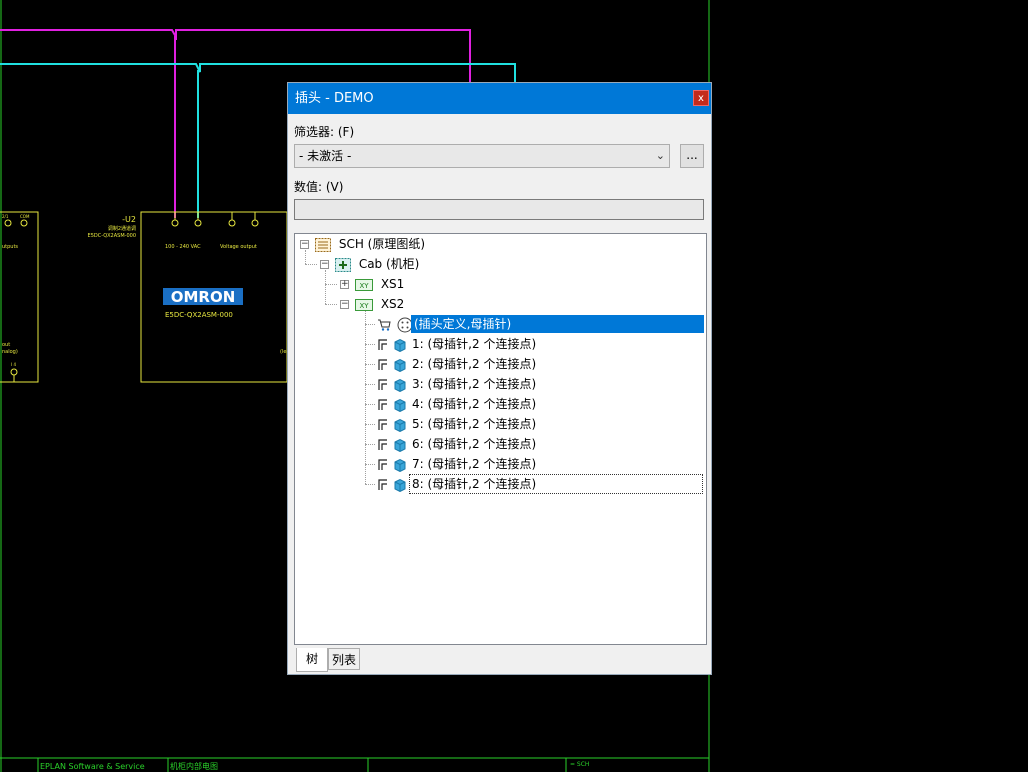 Image resolution: width=1028 pixels, height=772 pixels. Describe the element at coordinates (324, 132) in the screenshot. I see `filter-label: 筛选器: (F)` at that location.